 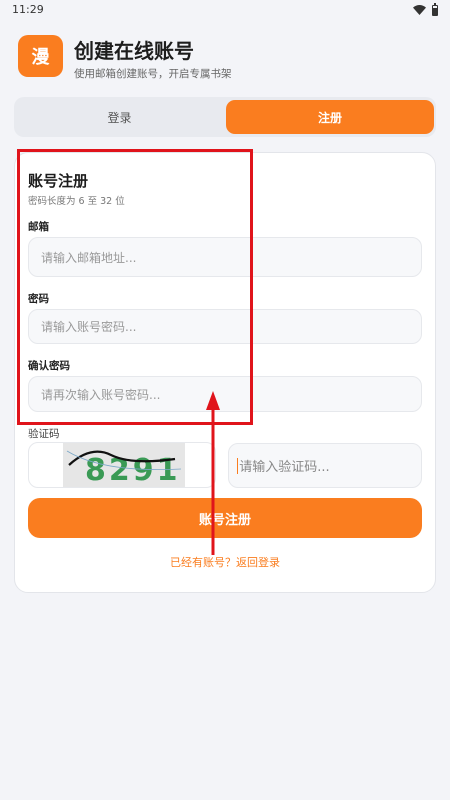 I want to click on captcha-image: 8291, so click(x=124, y=465).